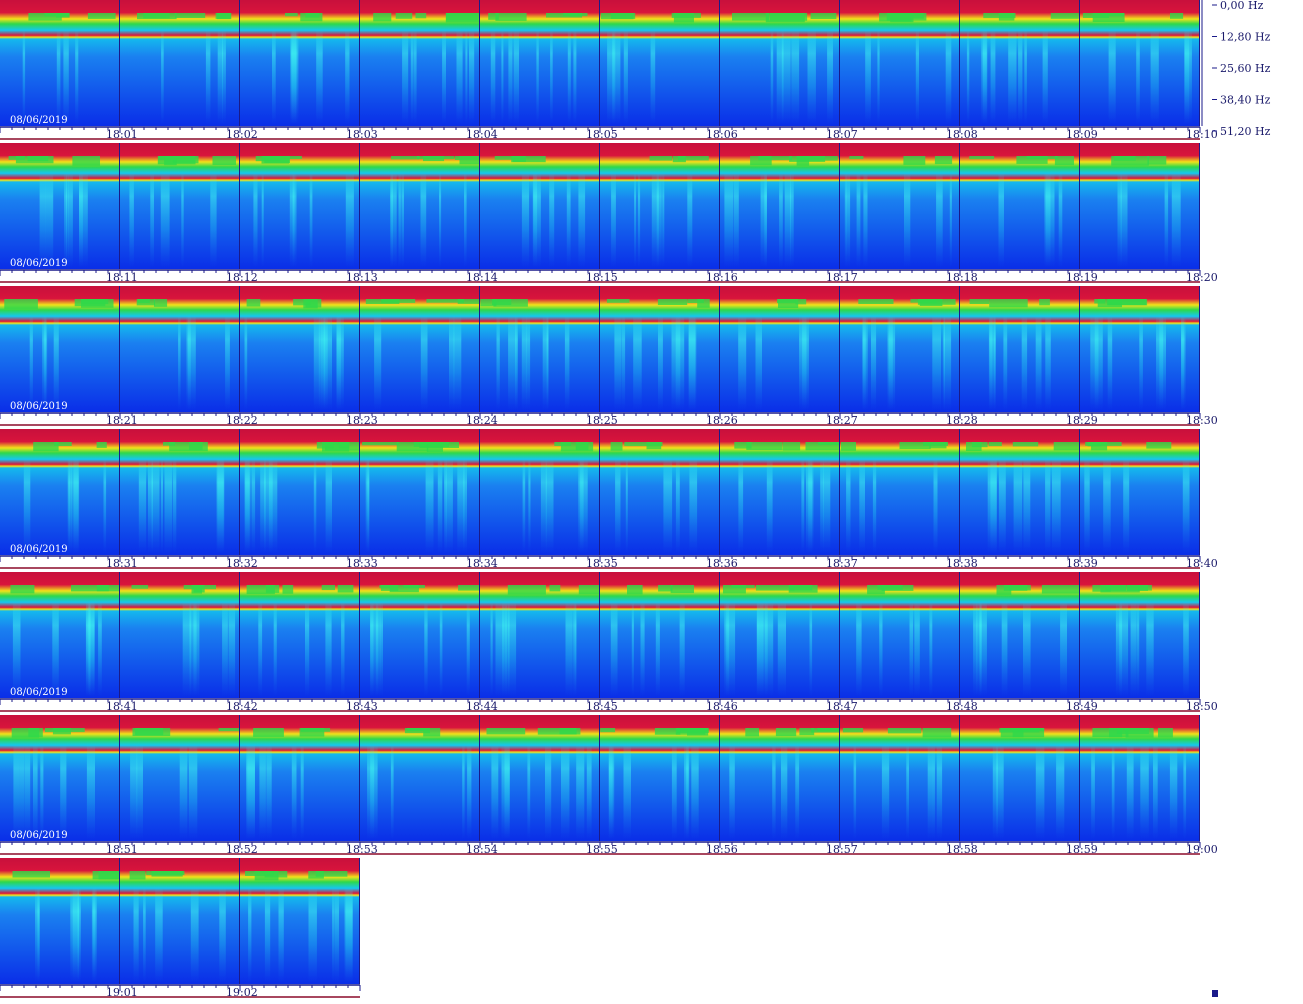 This screenshot has height=1004, width=1303. Describe the element at coordinates (1082, 420) in the screenshot. I see `time-tick-label: 18:29` at that location.